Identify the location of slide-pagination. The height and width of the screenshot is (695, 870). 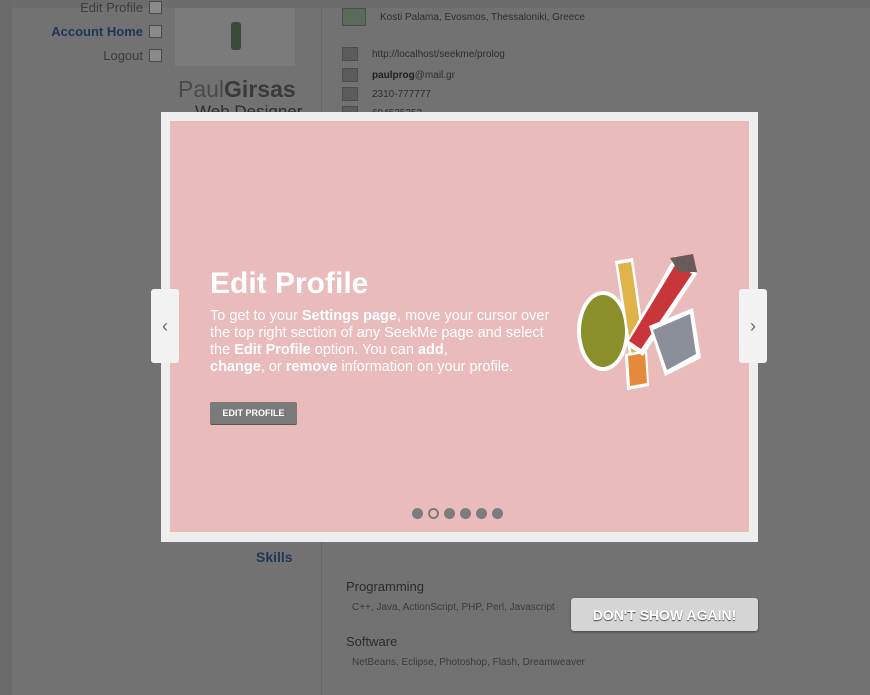
(457, 513).